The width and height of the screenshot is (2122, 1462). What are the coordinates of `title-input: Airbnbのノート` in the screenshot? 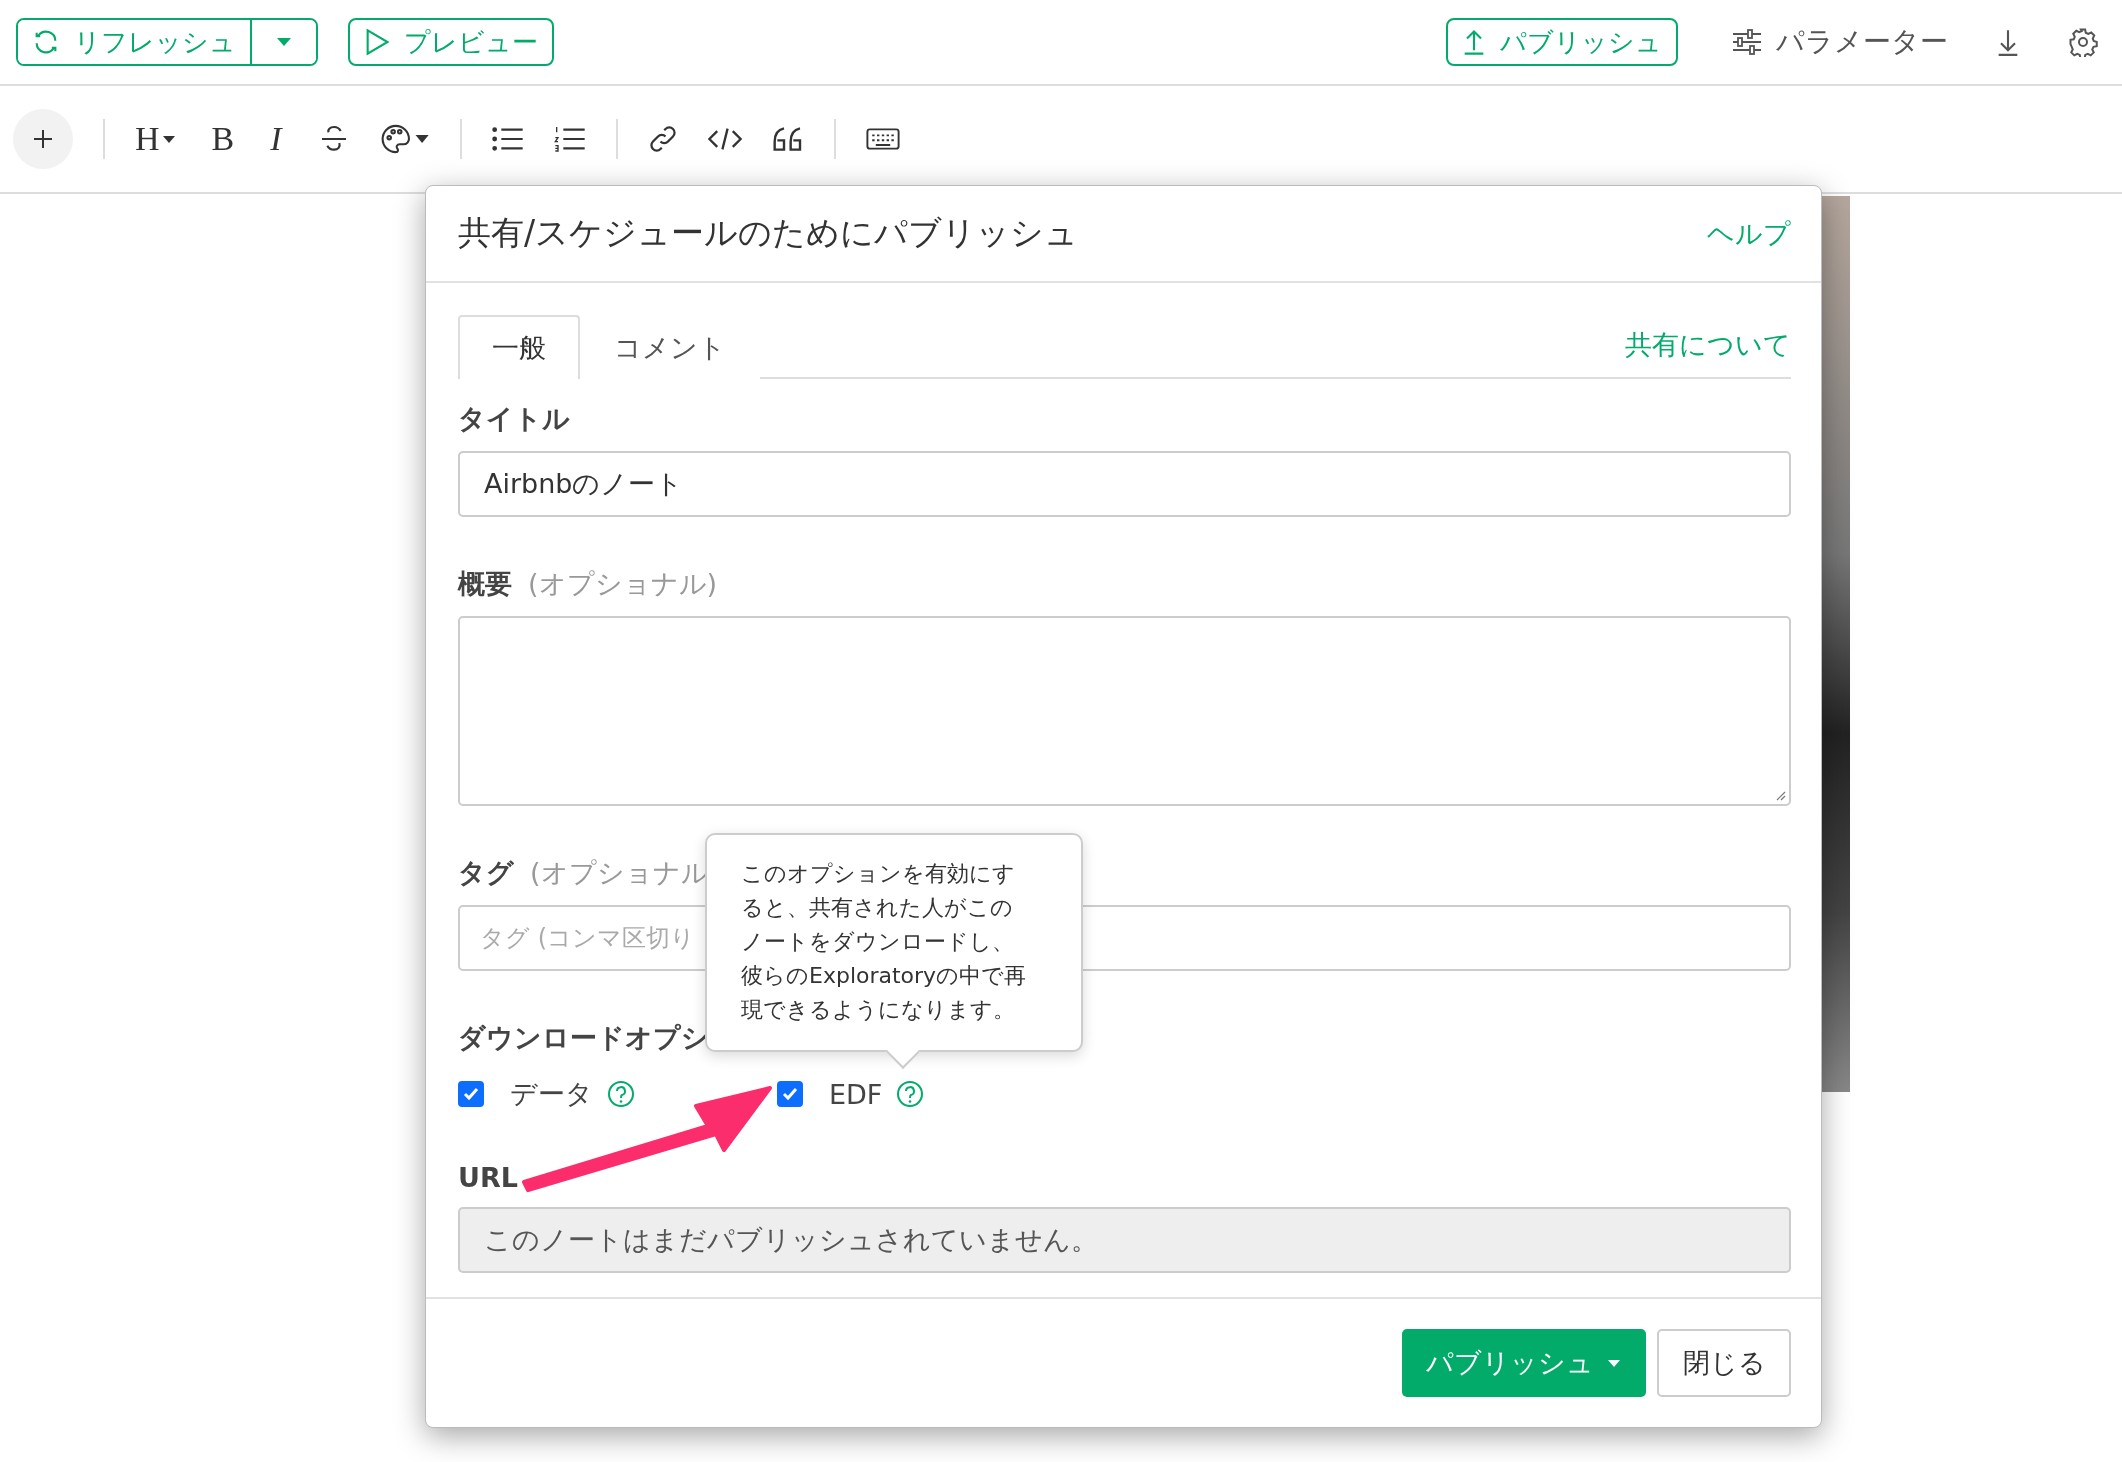 It's located at (1124, 484).